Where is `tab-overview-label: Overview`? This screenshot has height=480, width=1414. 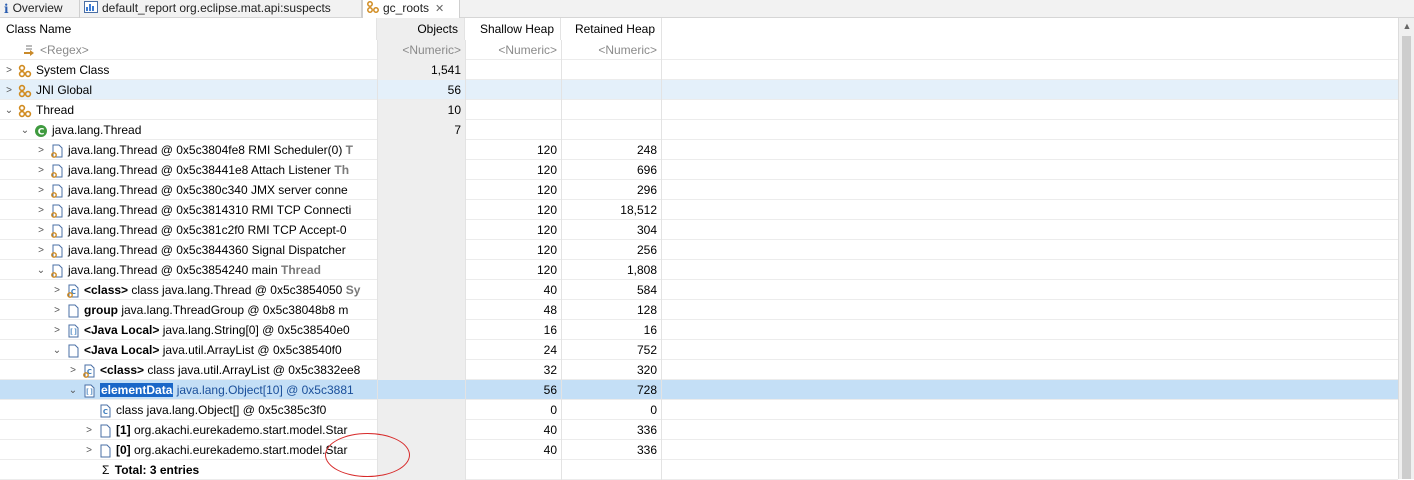 tab-overview-label: Overview is located at coordinates (37, 8).